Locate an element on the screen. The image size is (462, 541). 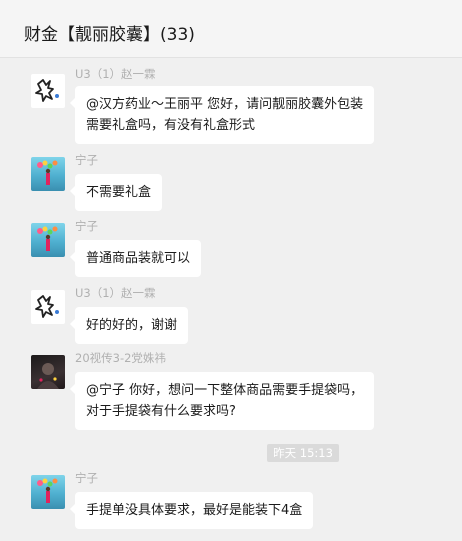
message-bubble: @宁子 你好，想问一下整体商品需要手提袋吗， 对于手提袋有什么要求吗? is located at coordinates (222, 401).